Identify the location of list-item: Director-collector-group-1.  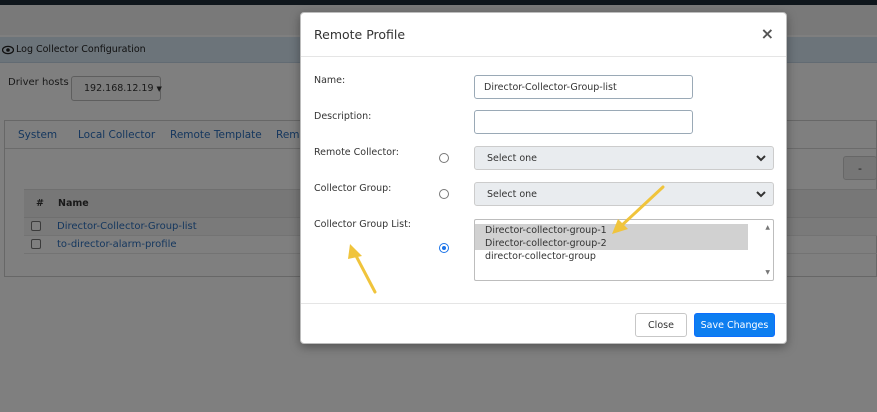
(611, 230).